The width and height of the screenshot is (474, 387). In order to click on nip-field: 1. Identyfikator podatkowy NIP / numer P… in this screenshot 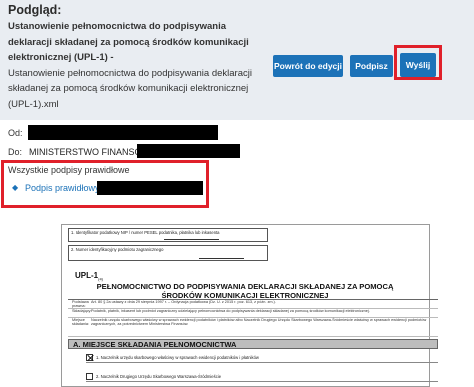, I will do `click(168, 235)`.